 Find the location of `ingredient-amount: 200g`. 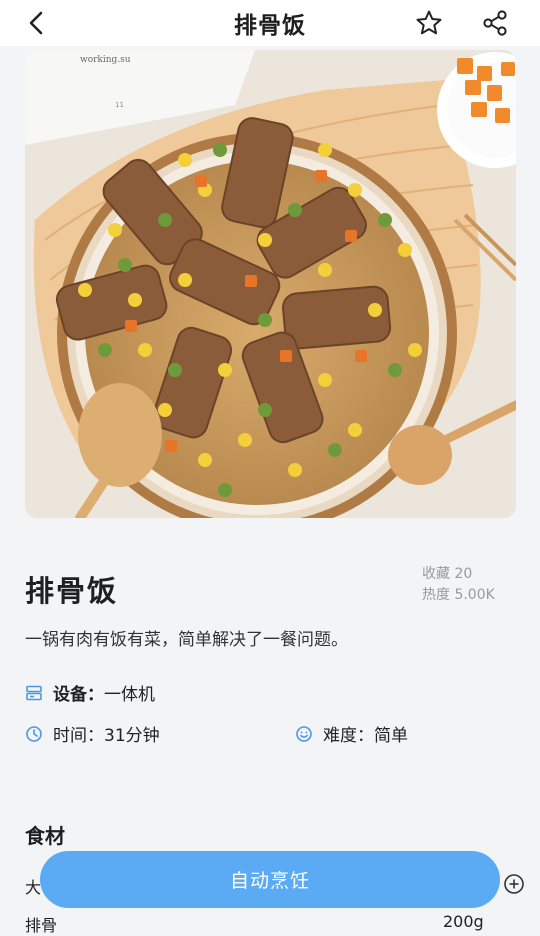

ingredient-amount: 200g is located at coordinates (463, 921).